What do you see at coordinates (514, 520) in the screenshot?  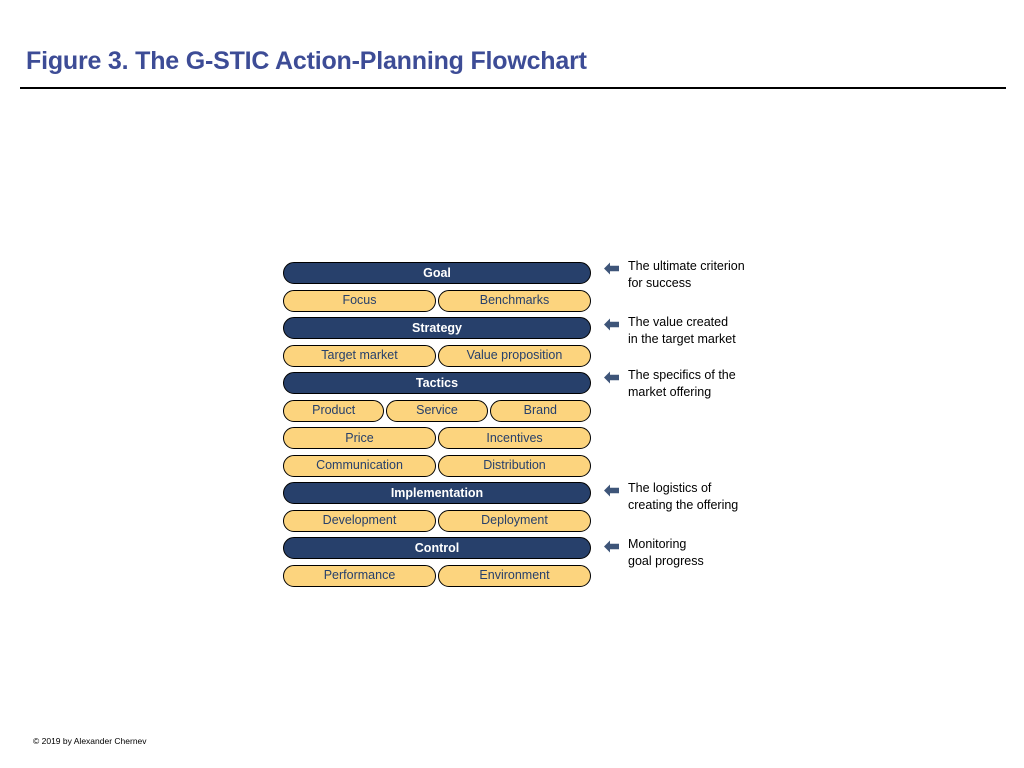 I see `item-deployment: Deployment` at bounding box center [514, 520].